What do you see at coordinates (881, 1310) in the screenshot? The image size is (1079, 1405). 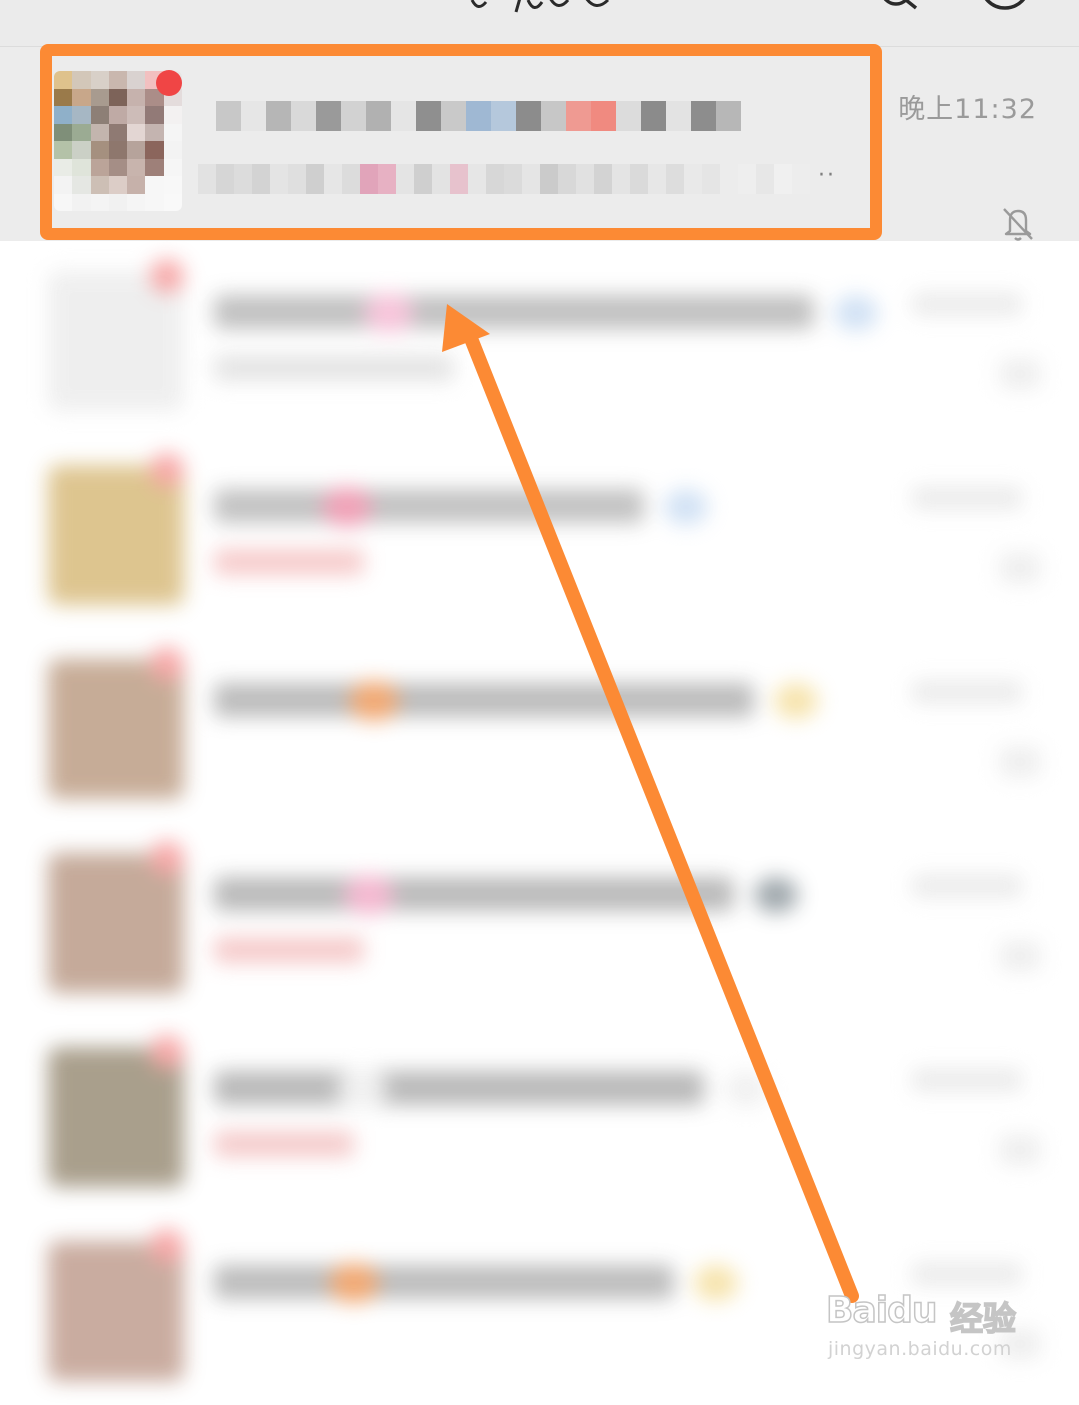 I see `watermark-logo: Baidu` at bounding box center [881, 1310].